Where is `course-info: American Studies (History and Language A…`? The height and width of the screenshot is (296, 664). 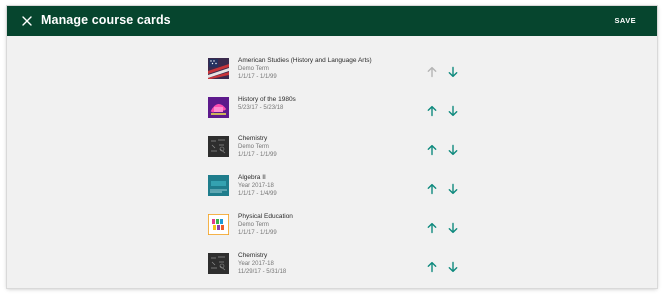 course-info: American Studies (History and Language A… is located at coordinates (318, 68).